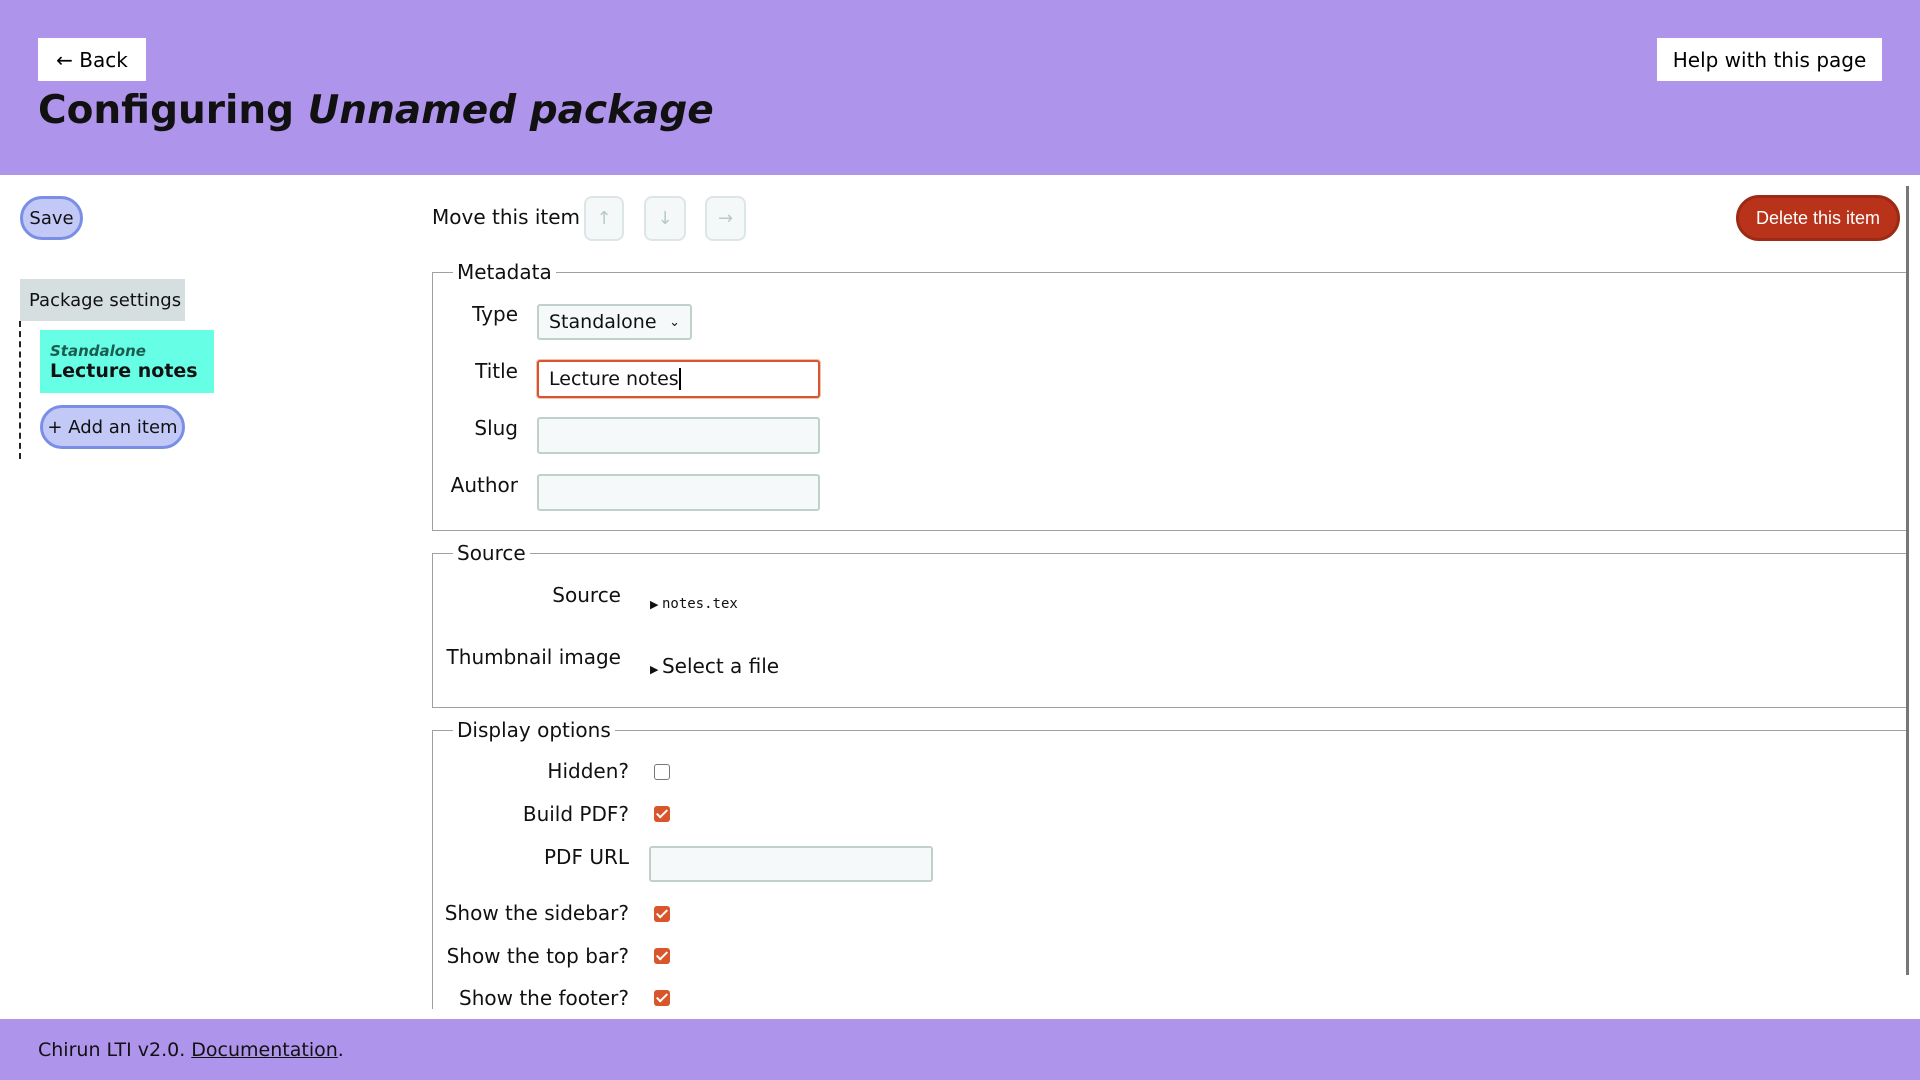 This screenshot has width=1920, height=1080. I want to click on content-clip, so click(960, 1014).